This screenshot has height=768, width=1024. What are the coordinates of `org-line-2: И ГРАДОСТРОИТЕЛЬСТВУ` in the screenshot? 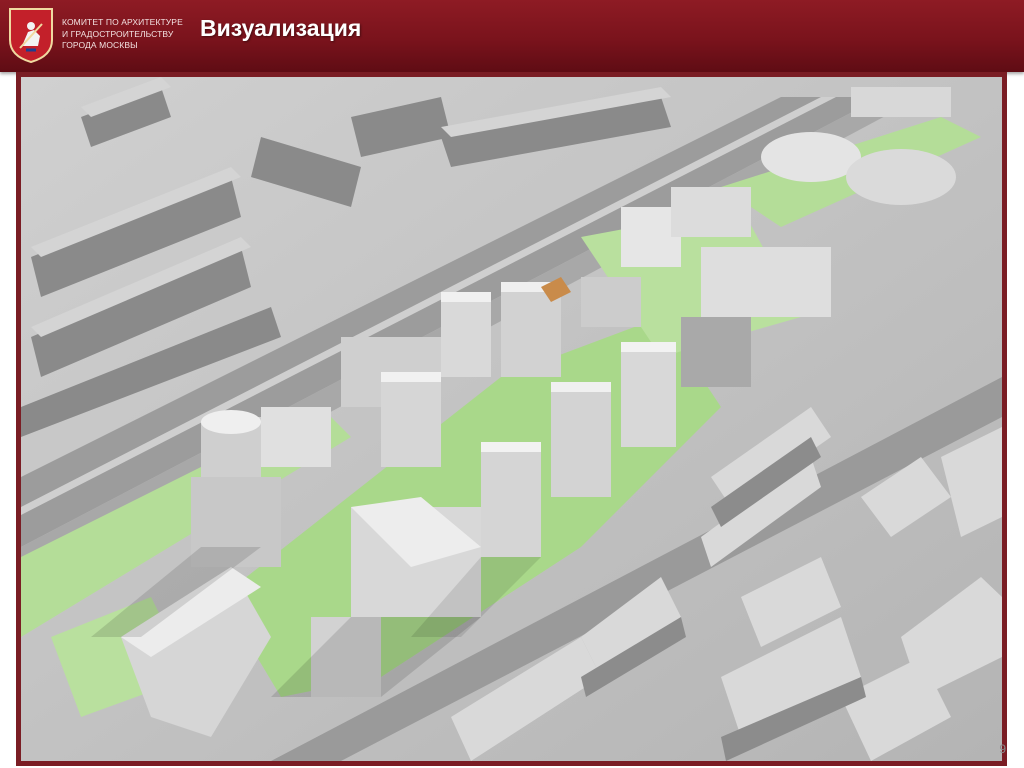 It's located at (118, 33).